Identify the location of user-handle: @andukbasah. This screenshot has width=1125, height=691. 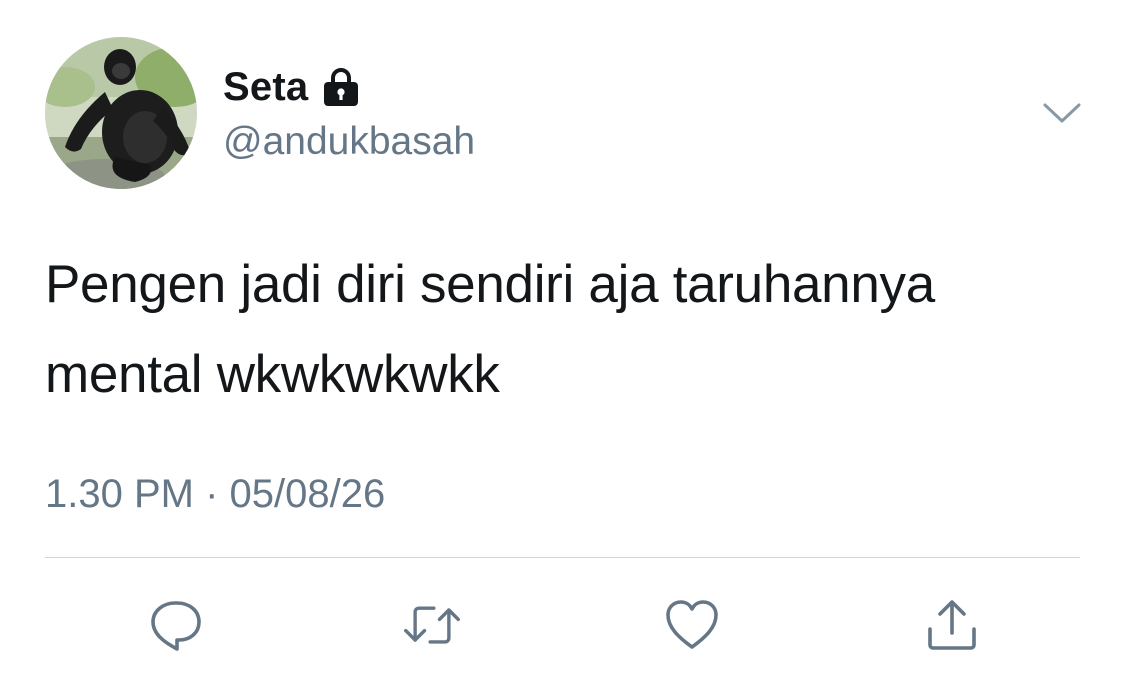
(349, 142).